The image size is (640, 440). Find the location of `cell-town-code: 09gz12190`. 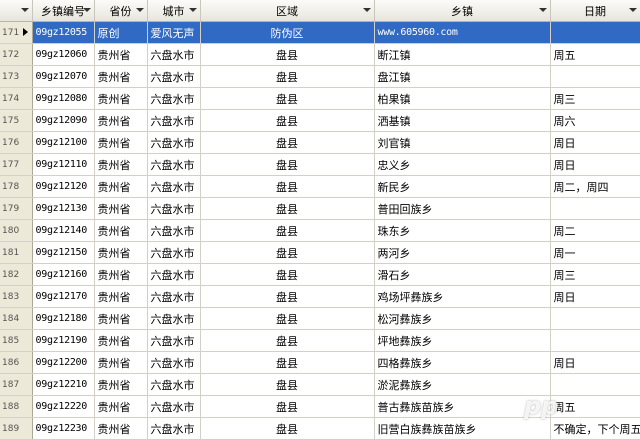

cell-town-code: 09gz12190 is located at coordinates (63, 340).